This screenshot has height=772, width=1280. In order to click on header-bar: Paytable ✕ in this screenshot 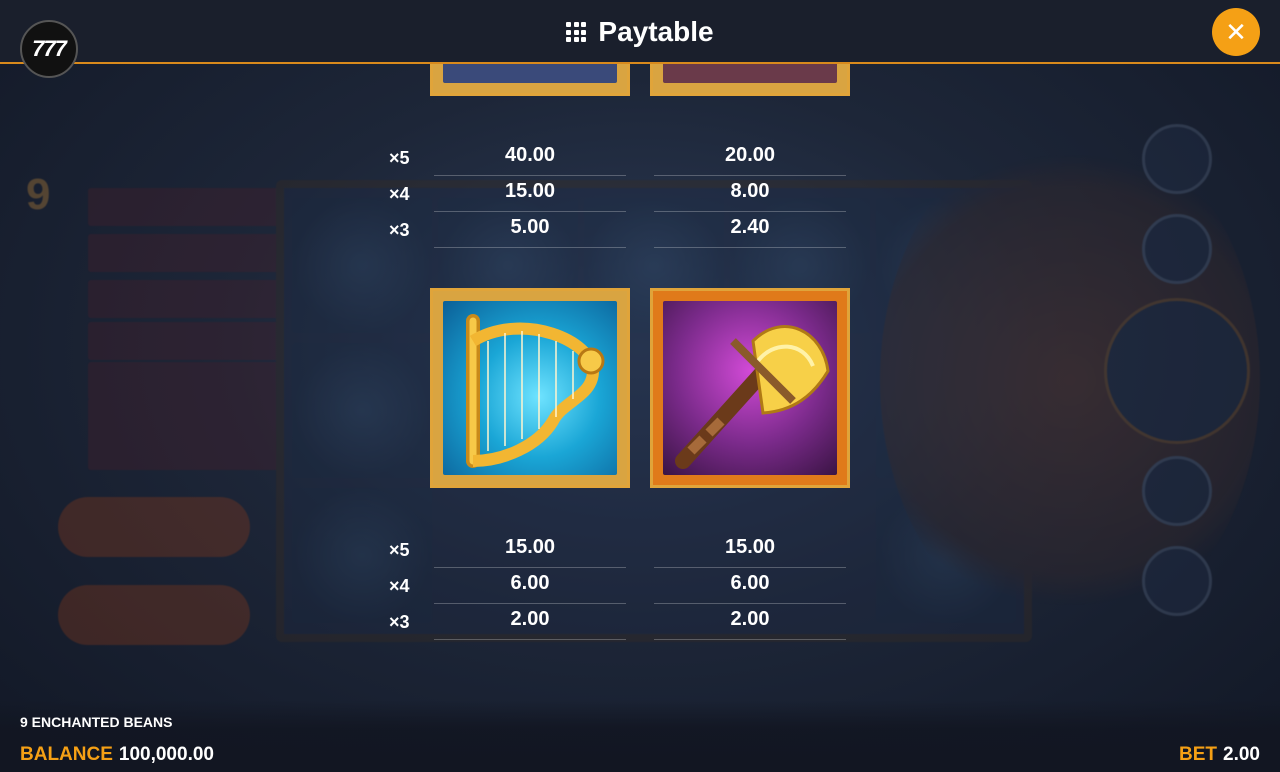, I will do `click(640, 32)`.